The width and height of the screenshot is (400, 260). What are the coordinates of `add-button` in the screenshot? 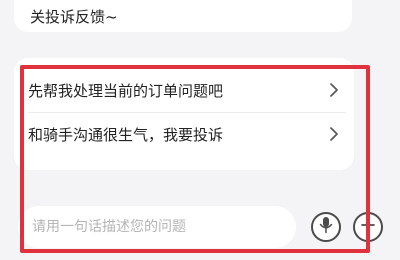 It's located at (368, 227).